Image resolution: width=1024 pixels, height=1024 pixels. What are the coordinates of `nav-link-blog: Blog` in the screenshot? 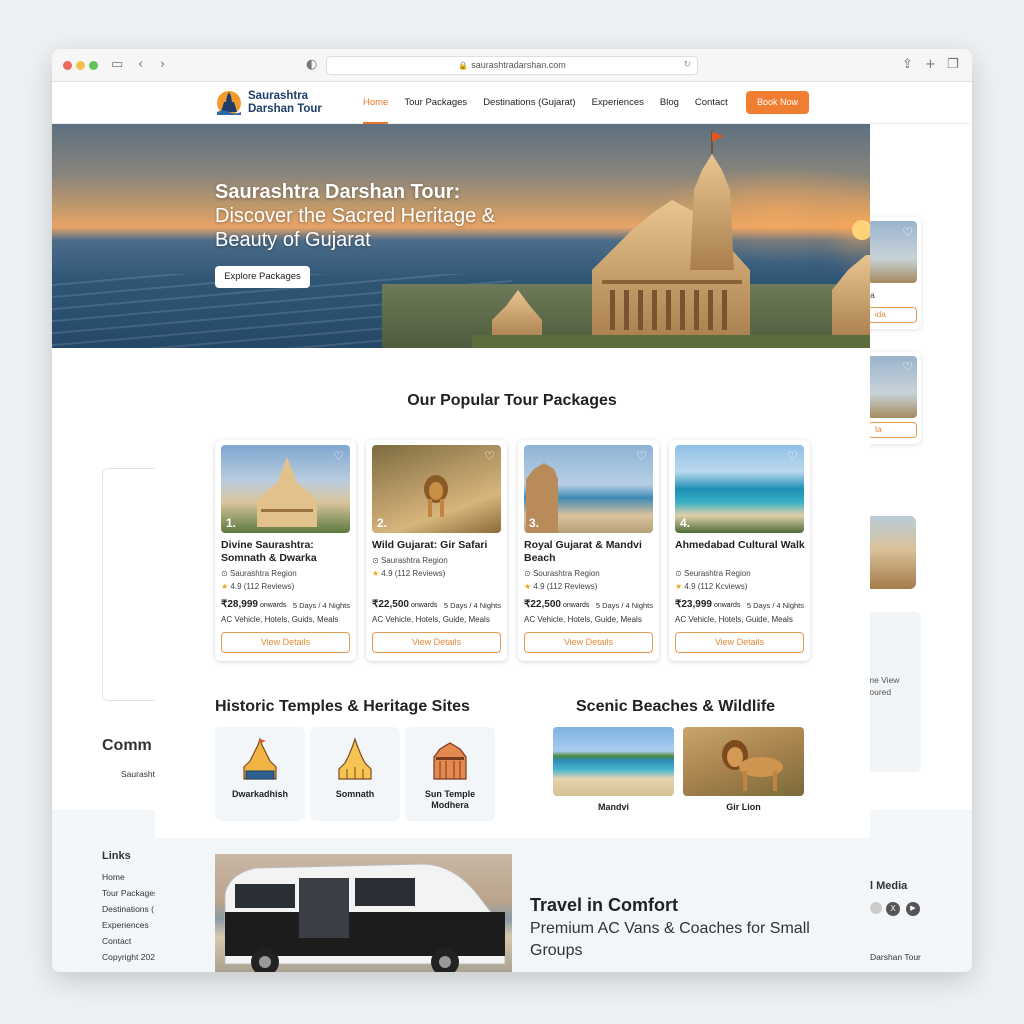 It's located at (669, 103).